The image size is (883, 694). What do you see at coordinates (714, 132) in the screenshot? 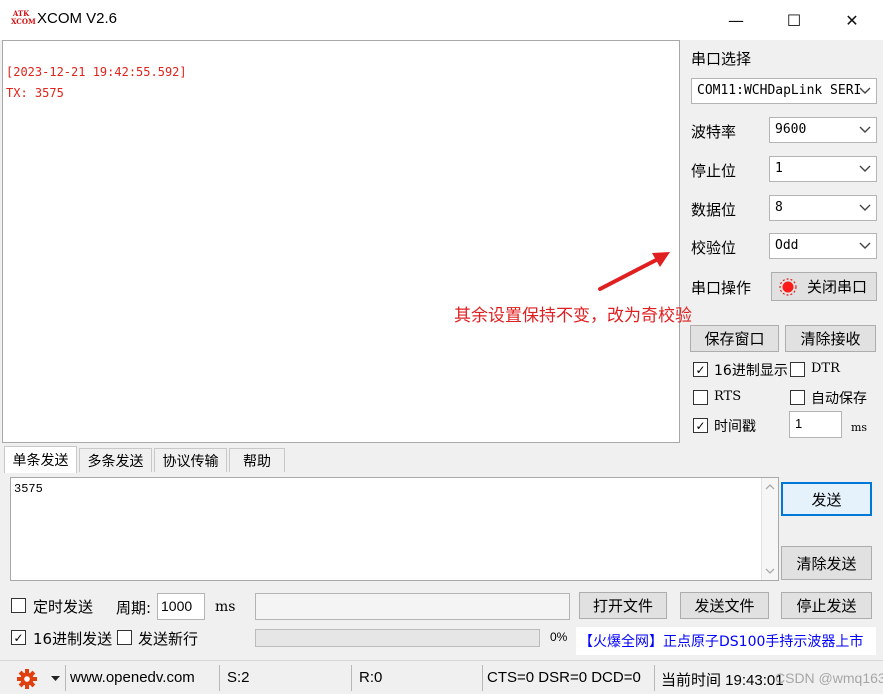
I see `baud-label: 波特率` at bounding box center [714, 132].